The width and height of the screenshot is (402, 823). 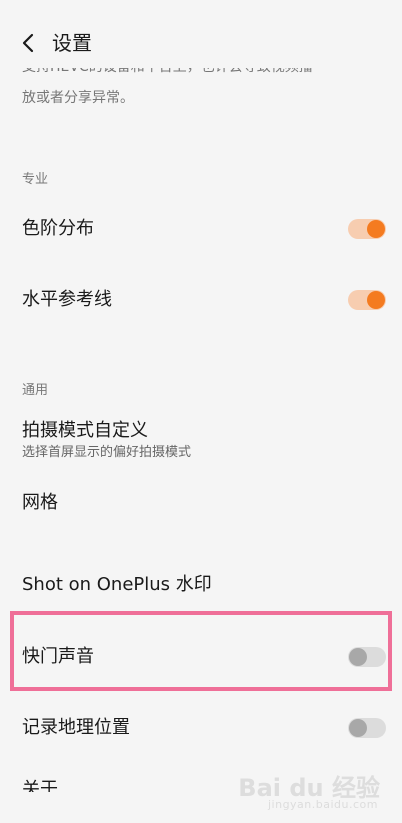 I want to click on row-label: 记录地理位置, so click(x=76, y=727).